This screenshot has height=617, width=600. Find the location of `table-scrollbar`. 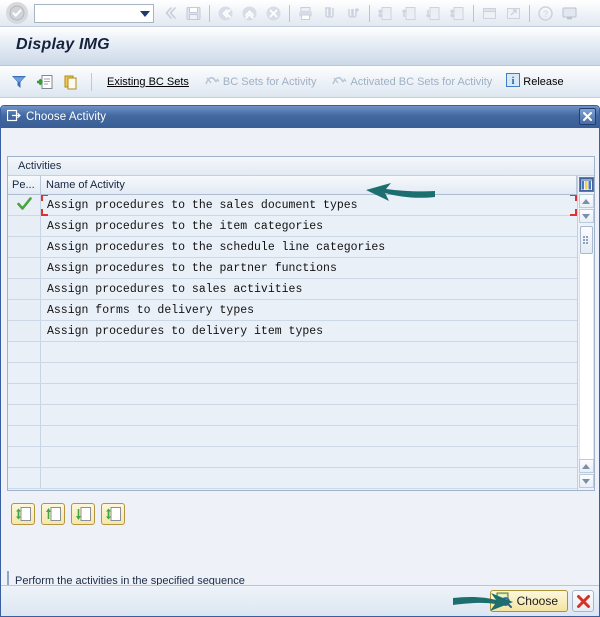

table-scrollbar is located at coordinates (585, 333).